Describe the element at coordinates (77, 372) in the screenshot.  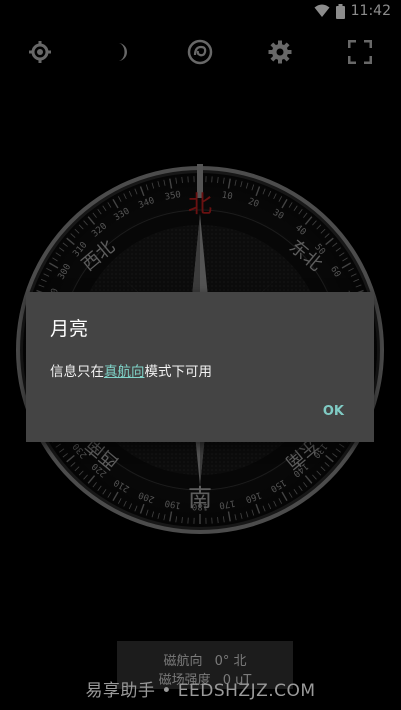
I see `dialog-message-prefix: 信息只在` at that location.